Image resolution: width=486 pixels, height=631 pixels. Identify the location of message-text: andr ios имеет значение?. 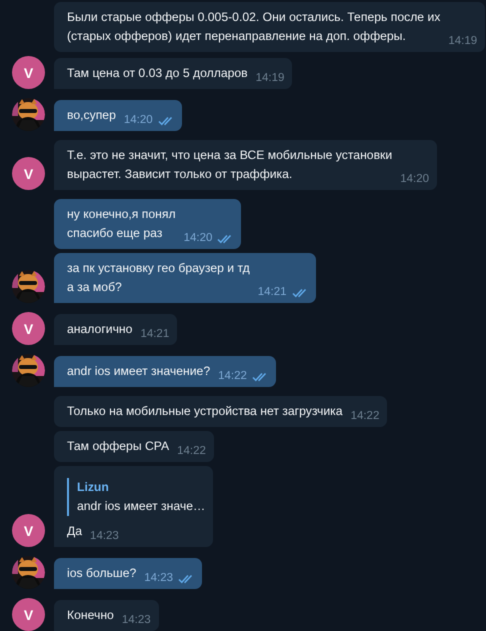
(138, 371).